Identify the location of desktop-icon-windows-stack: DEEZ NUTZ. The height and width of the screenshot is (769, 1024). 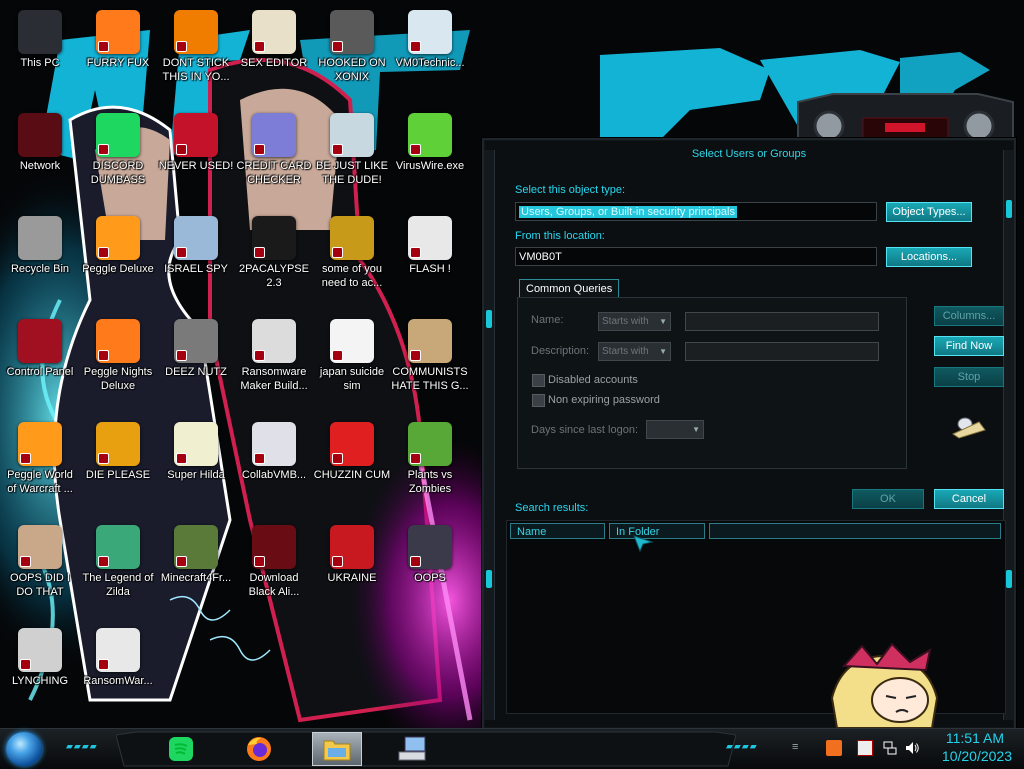
(196, 346).